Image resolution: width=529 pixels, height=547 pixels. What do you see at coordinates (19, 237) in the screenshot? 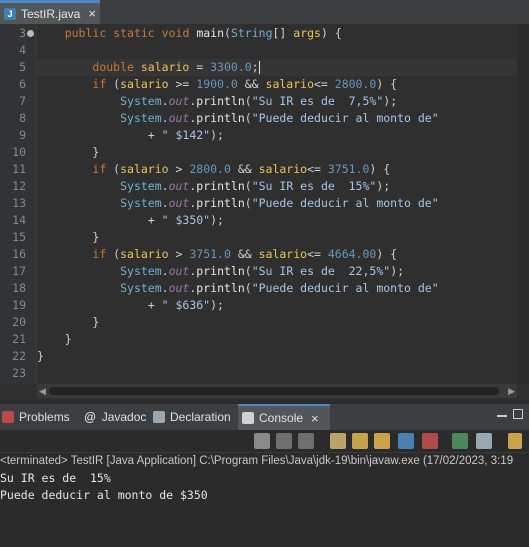
I see `line-number: 15` at bounding box center [19, 237].